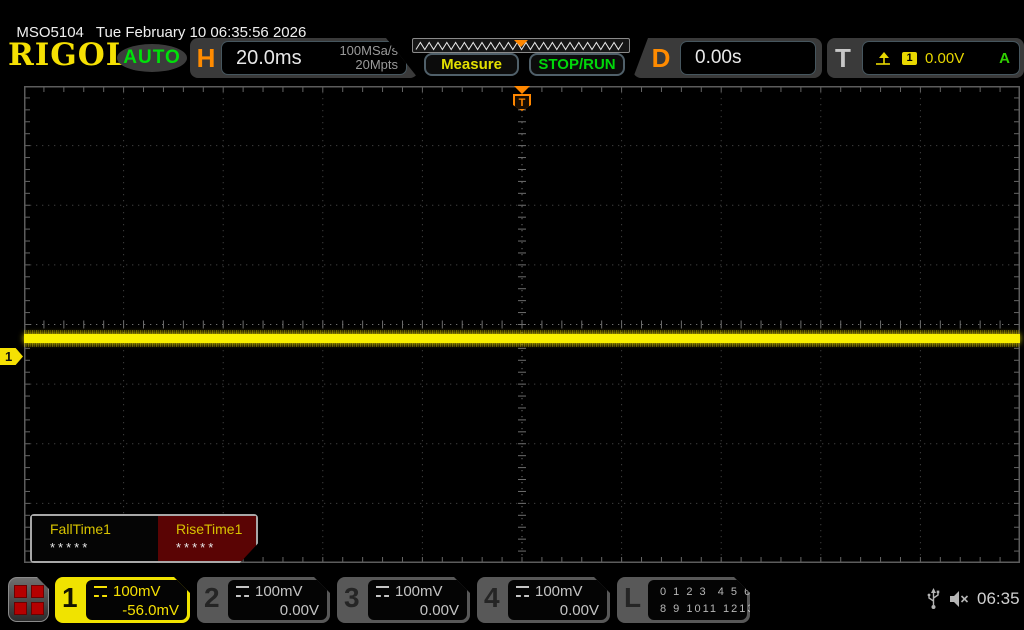 This screenshot has height=630, width=1024. I want to click on waveform-overview-icon, so click(519, 45).